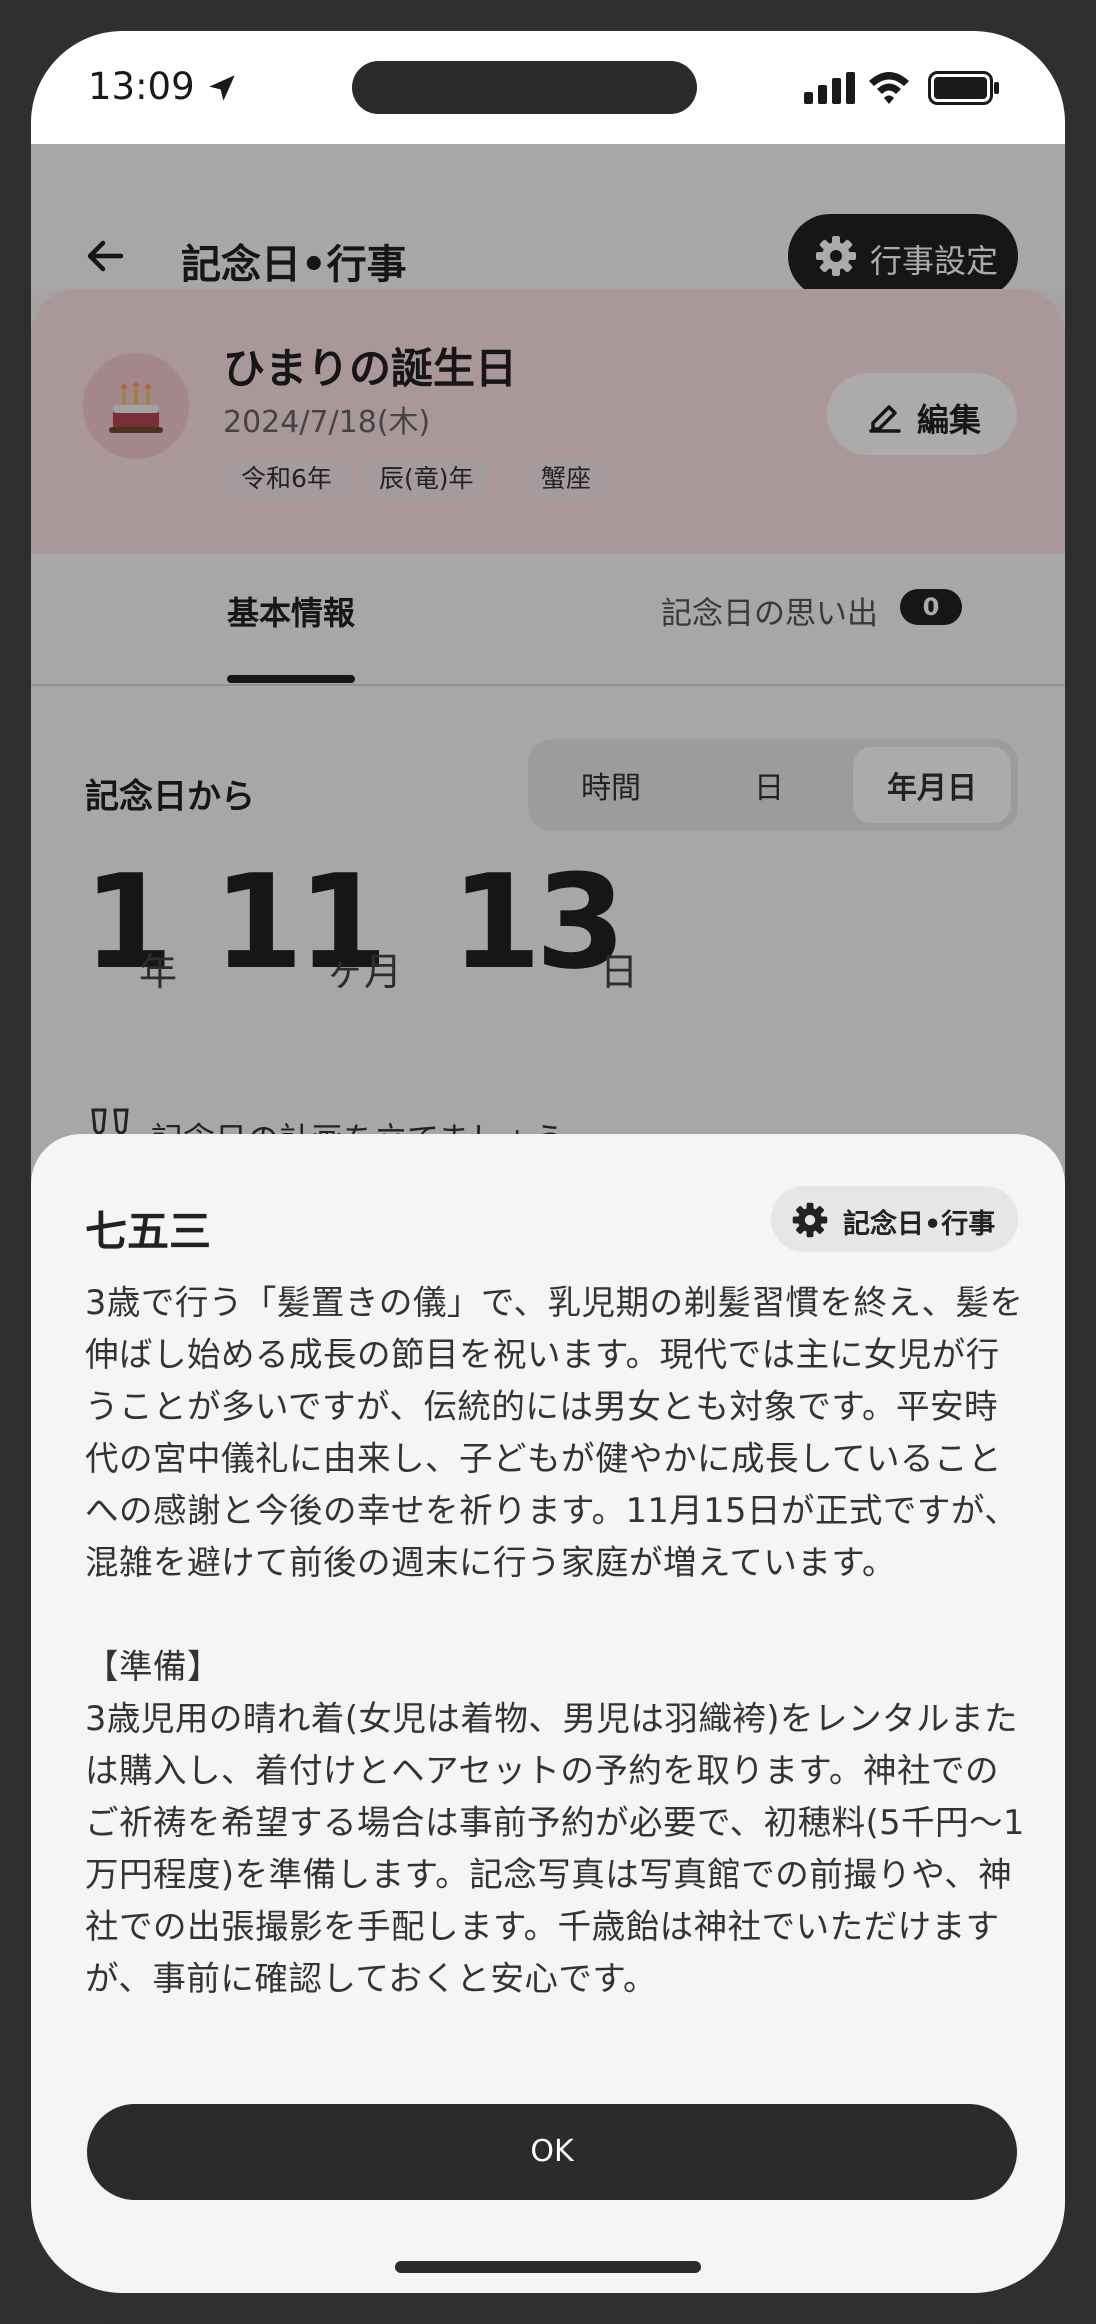 The height and width of the screenshot is (2324, 1096). Describe the element at coordinates (919, 1224) in the screenshot. I see `chip-label: 記念日•行事` at that location.